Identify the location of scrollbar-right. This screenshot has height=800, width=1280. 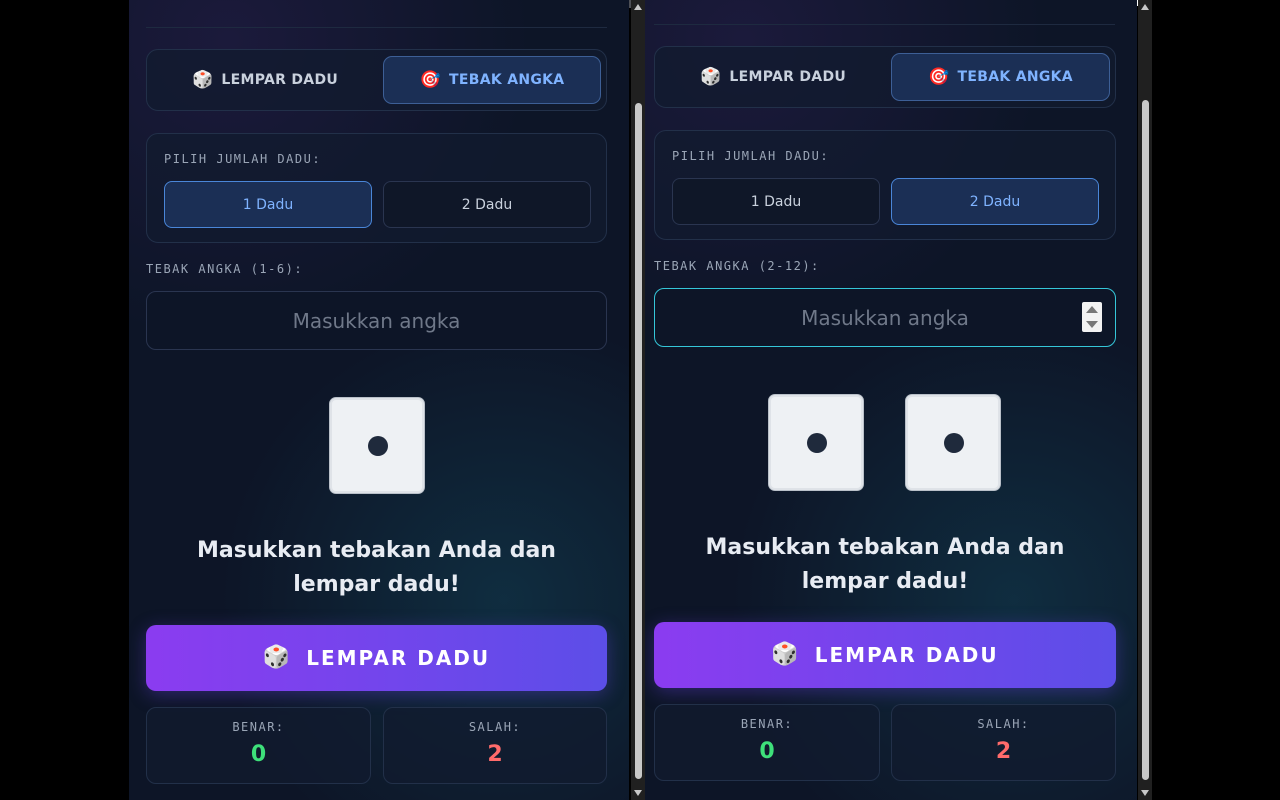
(1145, 400).